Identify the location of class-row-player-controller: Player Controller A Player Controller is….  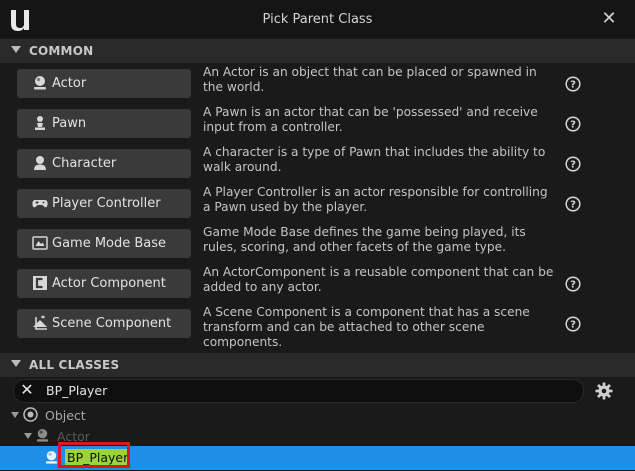
(317, 204).